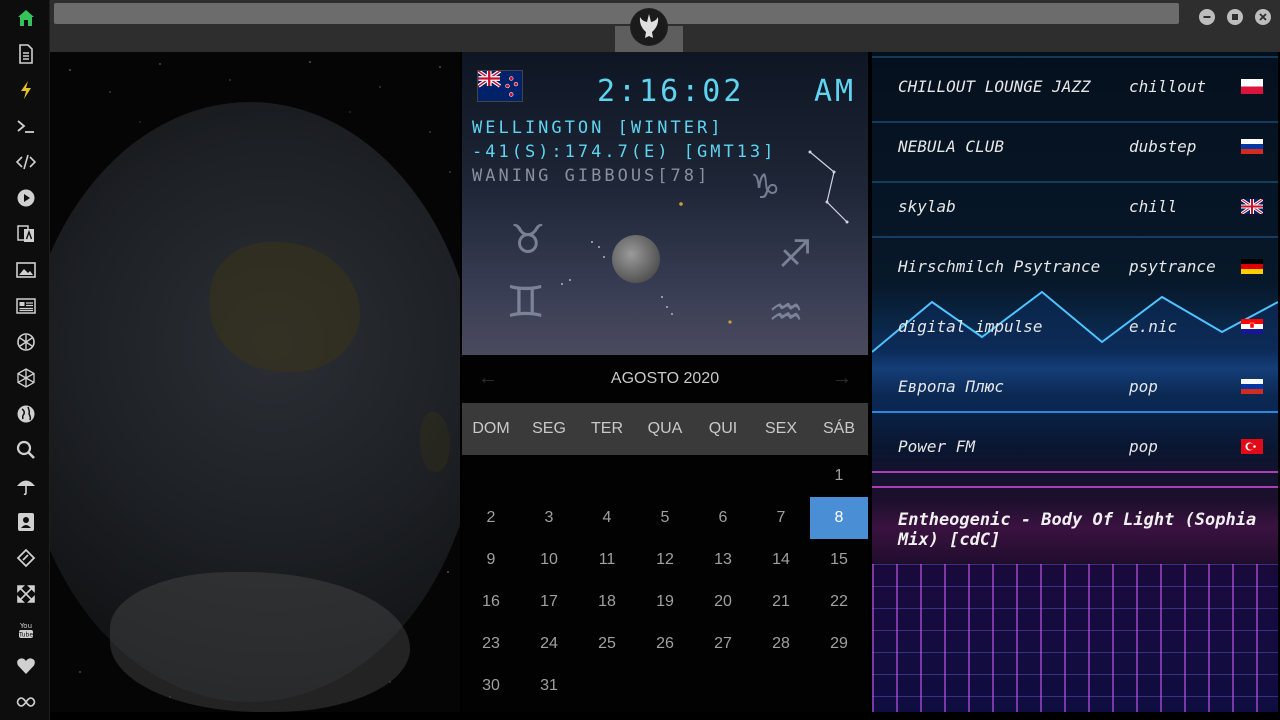 The image size is (1280, 720). What do you see at coordinates (491, 686) in the screenshot?
I see `calendar-day: 30` at bounding box center [491, 686].